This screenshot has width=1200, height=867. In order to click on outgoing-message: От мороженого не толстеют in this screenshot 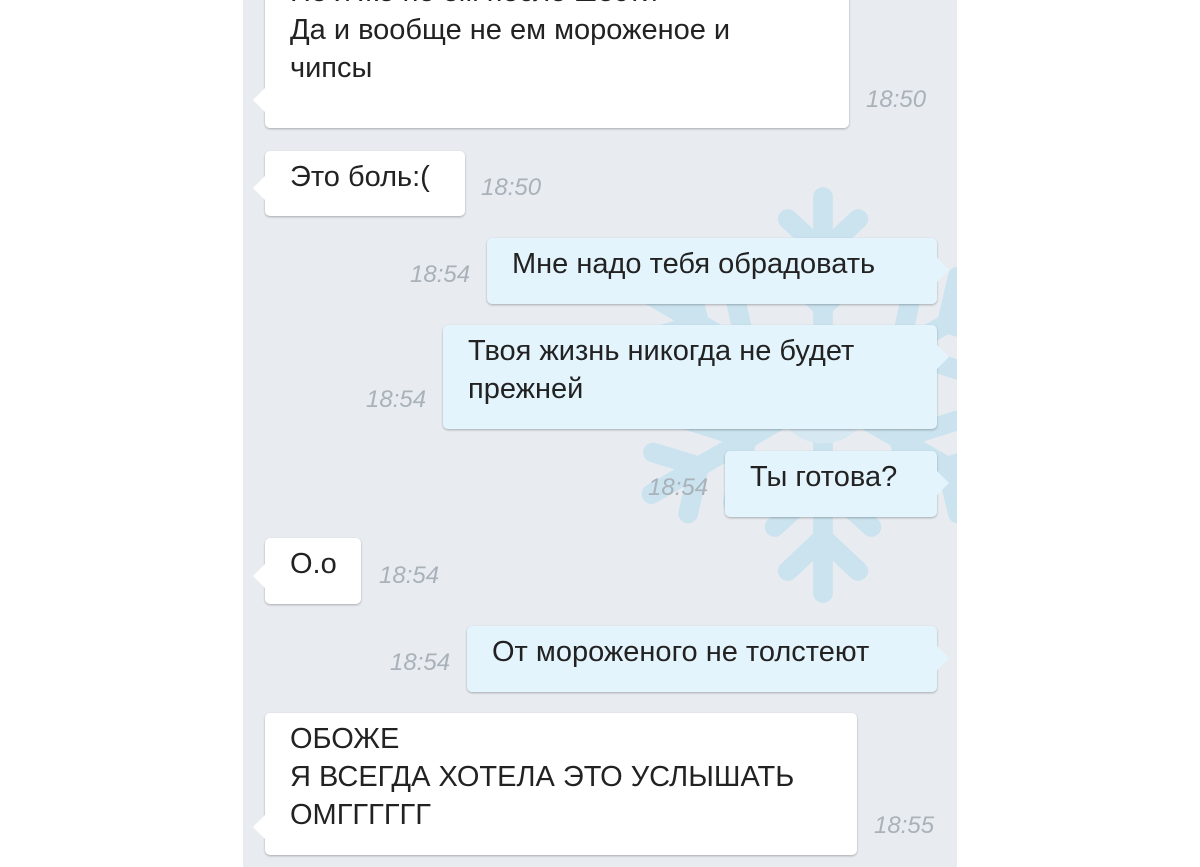, I will do `click(708, 659)`.